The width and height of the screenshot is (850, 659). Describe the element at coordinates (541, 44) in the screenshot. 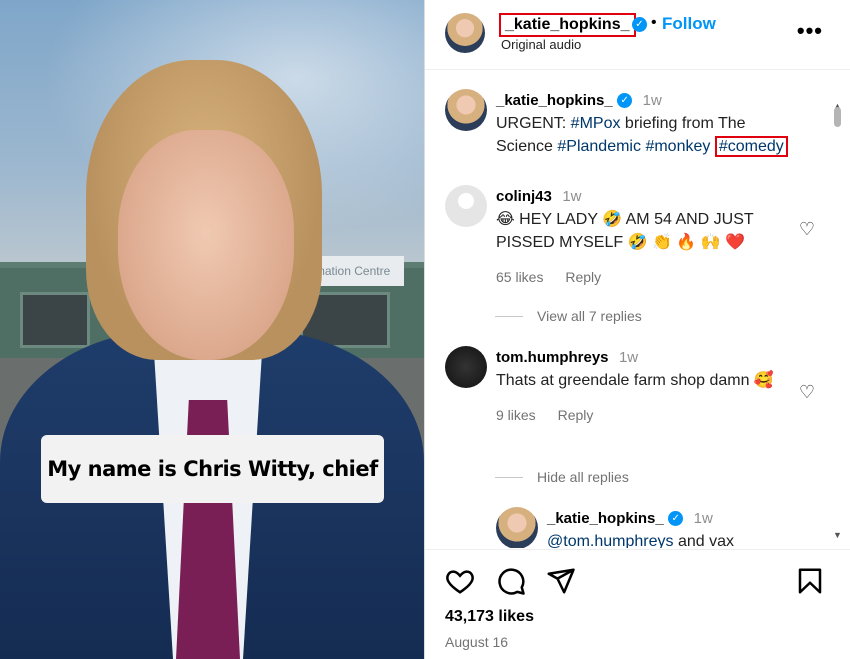

I see `audio-label: Original audio` at that location.